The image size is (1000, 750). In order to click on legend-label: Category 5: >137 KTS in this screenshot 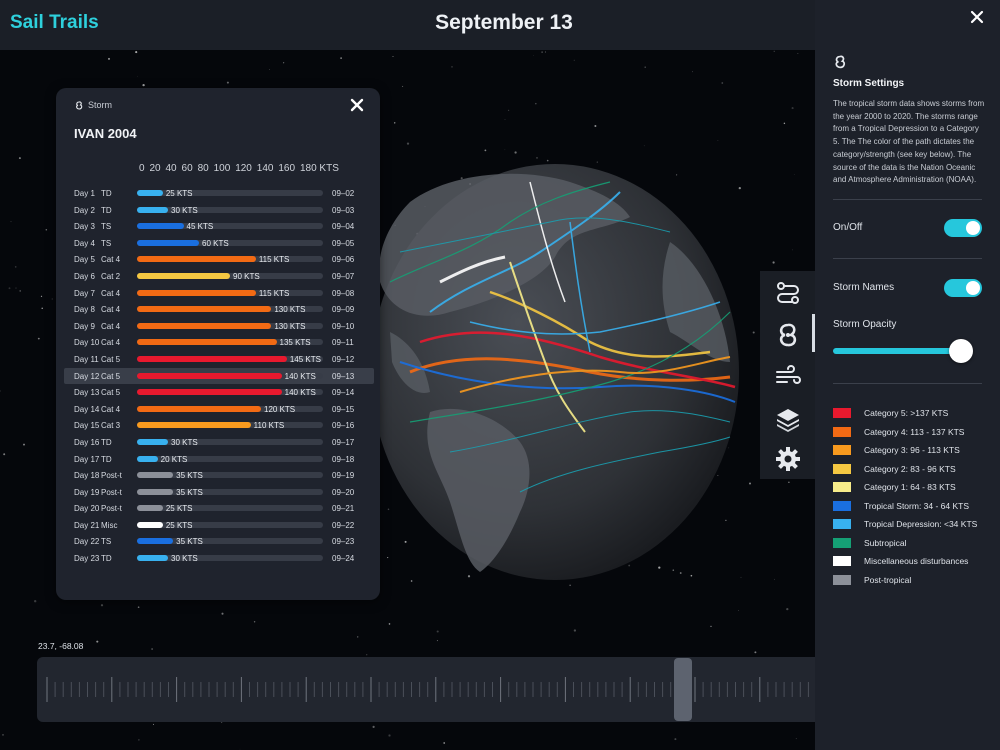, I will do `click(906, 413)`.